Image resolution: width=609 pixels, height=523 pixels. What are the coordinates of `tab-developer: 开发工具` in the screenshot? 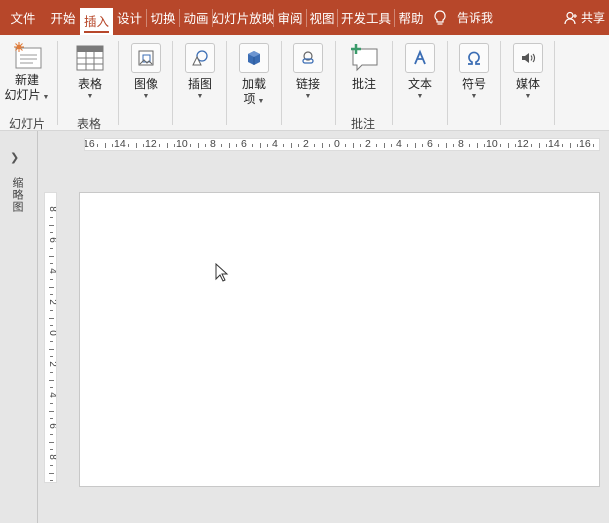 It's located at (366, 17).